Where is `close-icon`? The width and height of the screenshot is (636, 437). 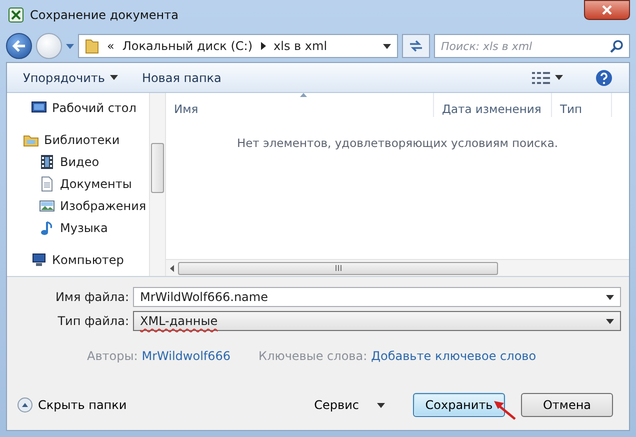 close-icon is located at coordinates (607, 10).